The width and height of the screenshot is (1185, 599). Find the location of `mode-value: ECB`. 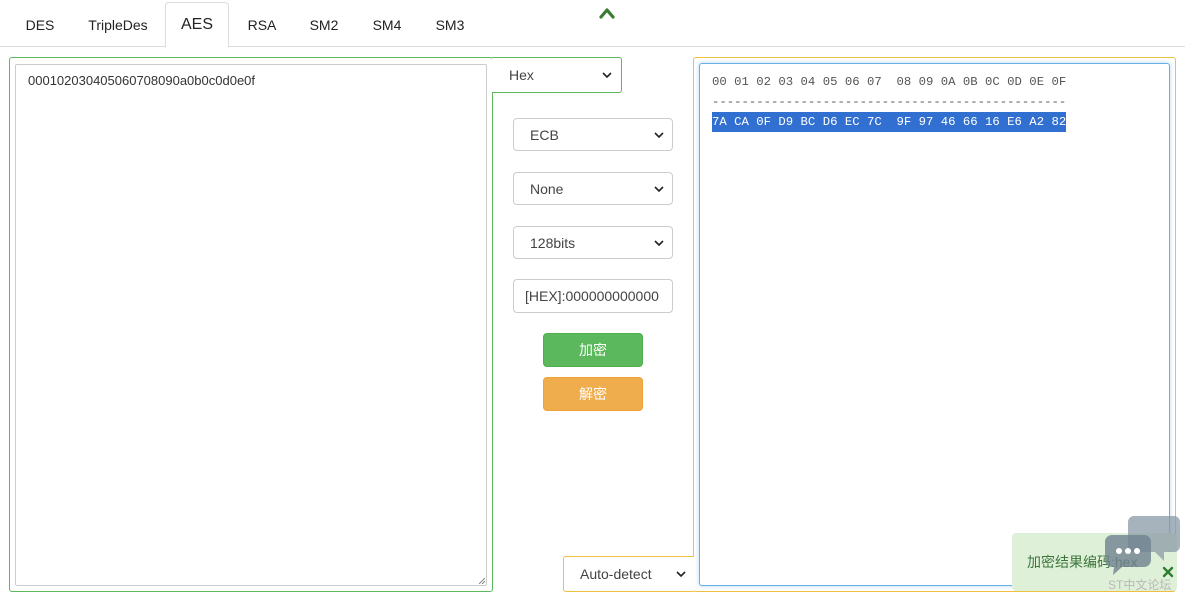

mode-value: ECB is located at coordinates (544, 134).